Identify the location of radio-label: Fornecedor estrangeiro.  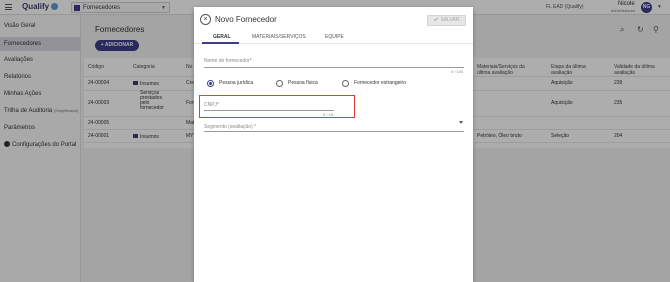
(380, 83).